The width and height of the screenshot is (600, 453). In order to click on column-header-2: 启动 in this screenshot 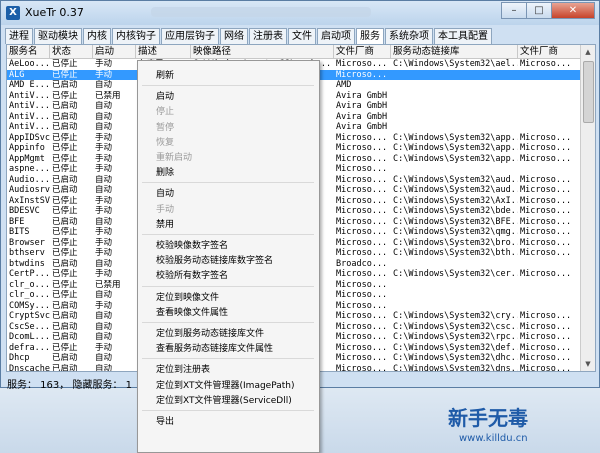, I will do `click(114, 51)`.